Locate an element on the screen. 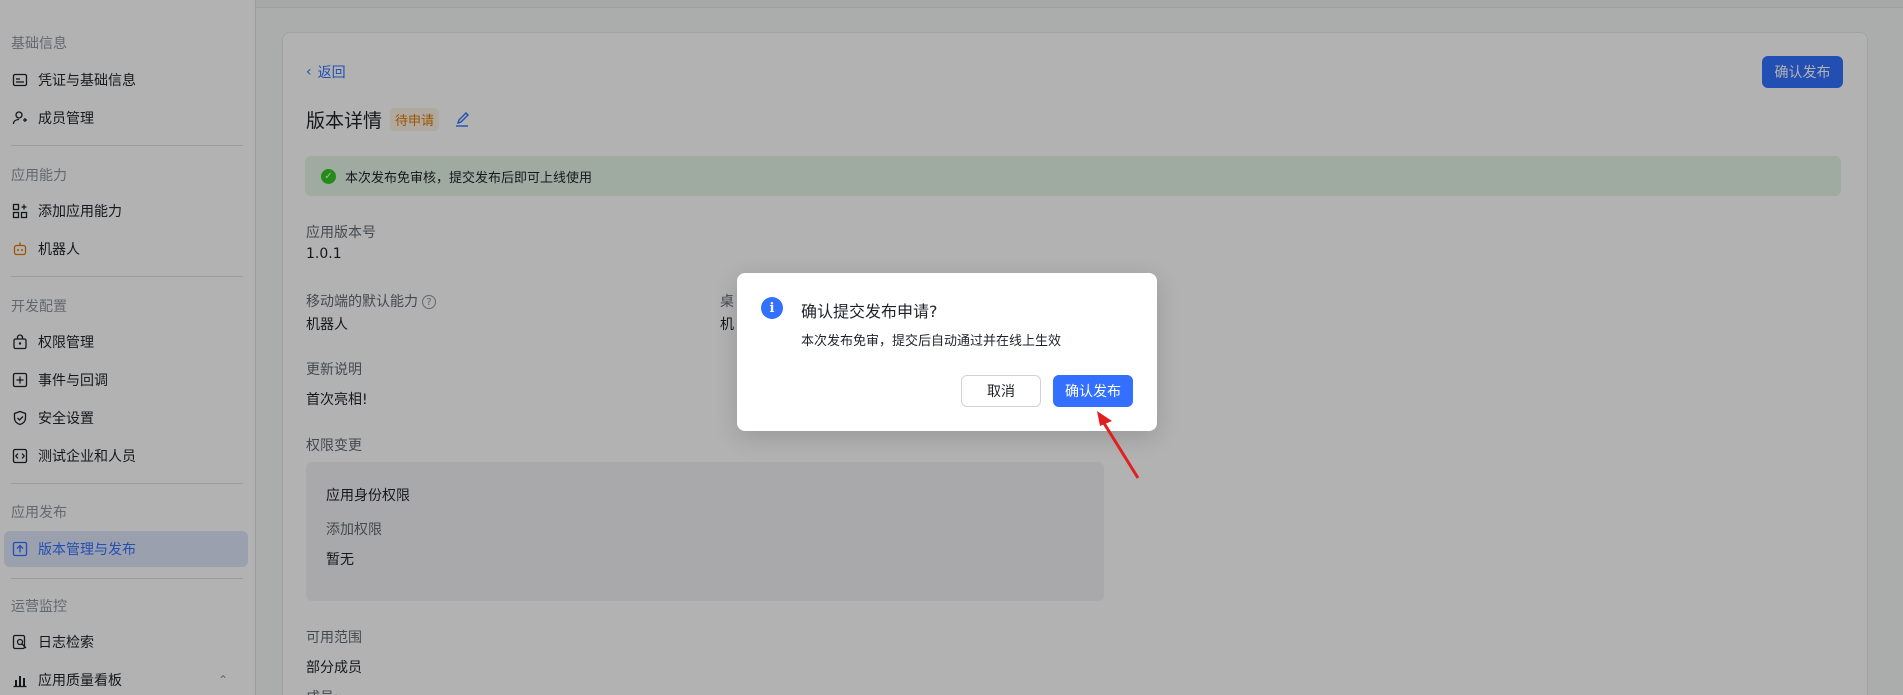 The height and width of the screenshot is (695, 1903). confirm-dialog: i 确认提交发布申请? 本次发布免审，提交后自动通过并在线上生效 取消 确认发布 is located at coordinates (947, 352).